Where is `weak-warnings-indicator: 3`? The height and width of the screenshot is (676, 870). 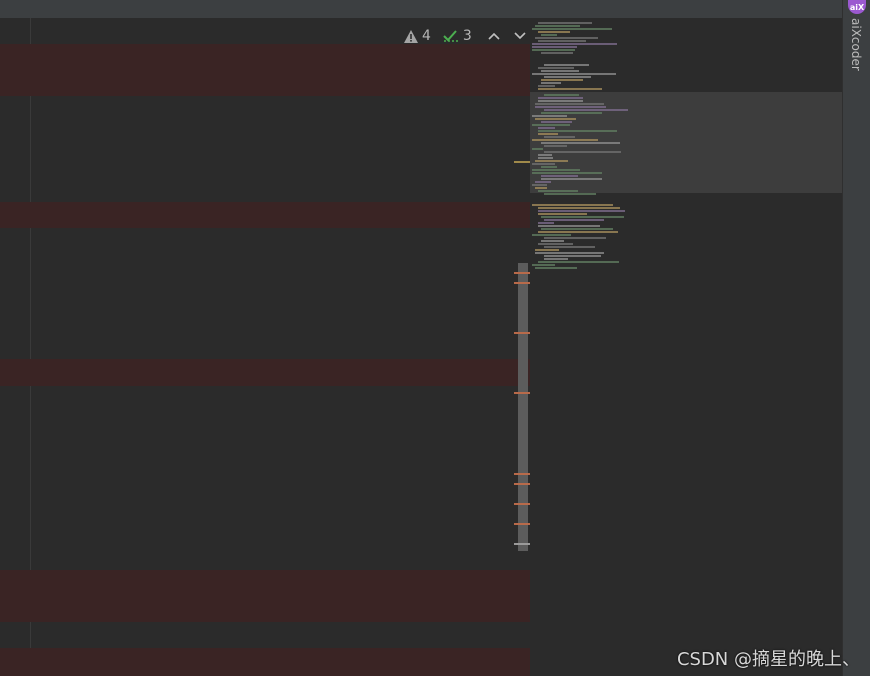
weak-warnings-indicator: 3 is located at coordinates (457, 36).